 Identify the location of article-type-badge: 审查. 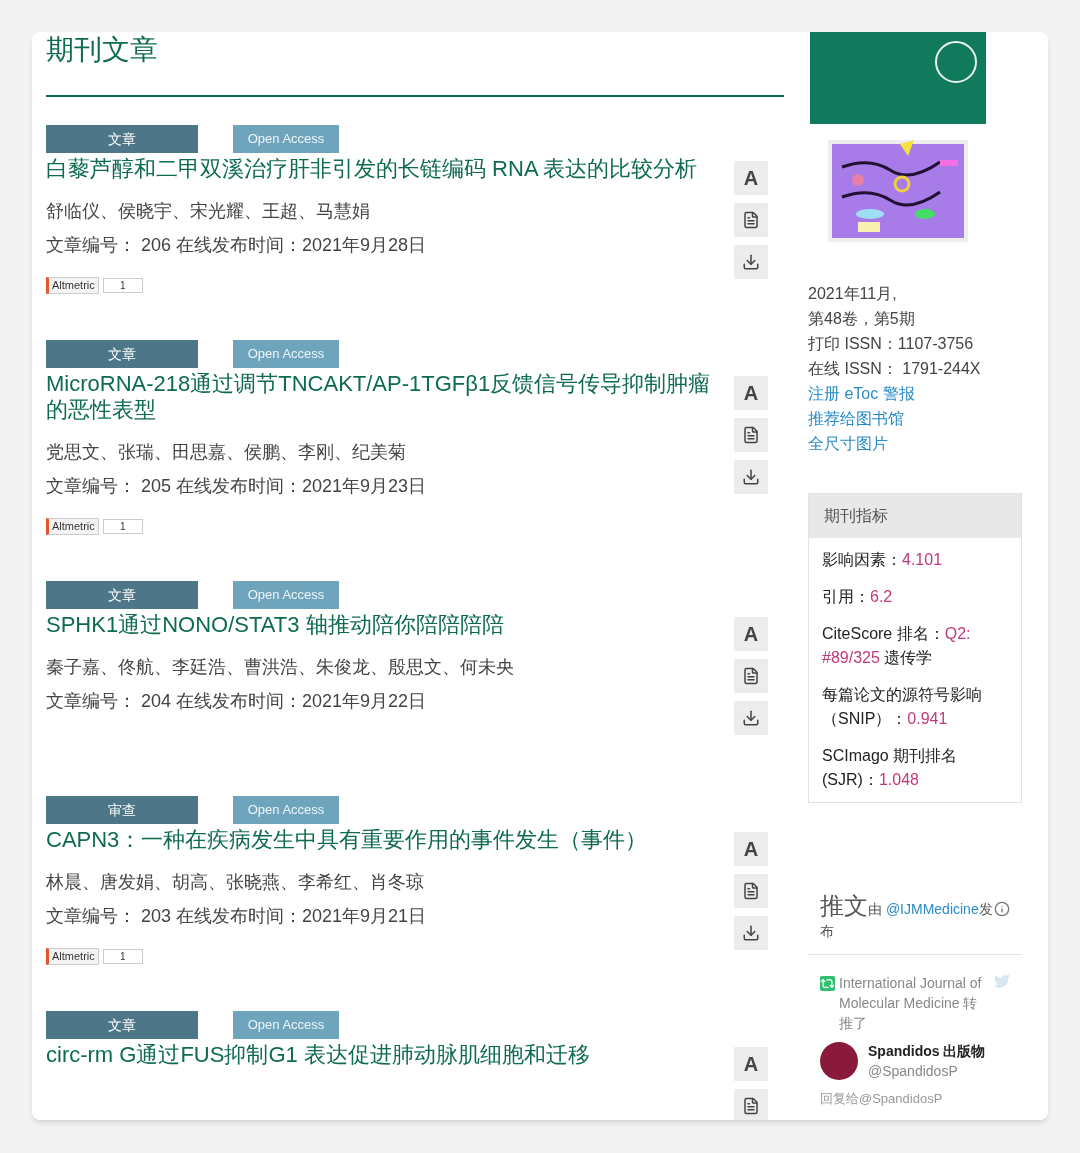
(122, 810).